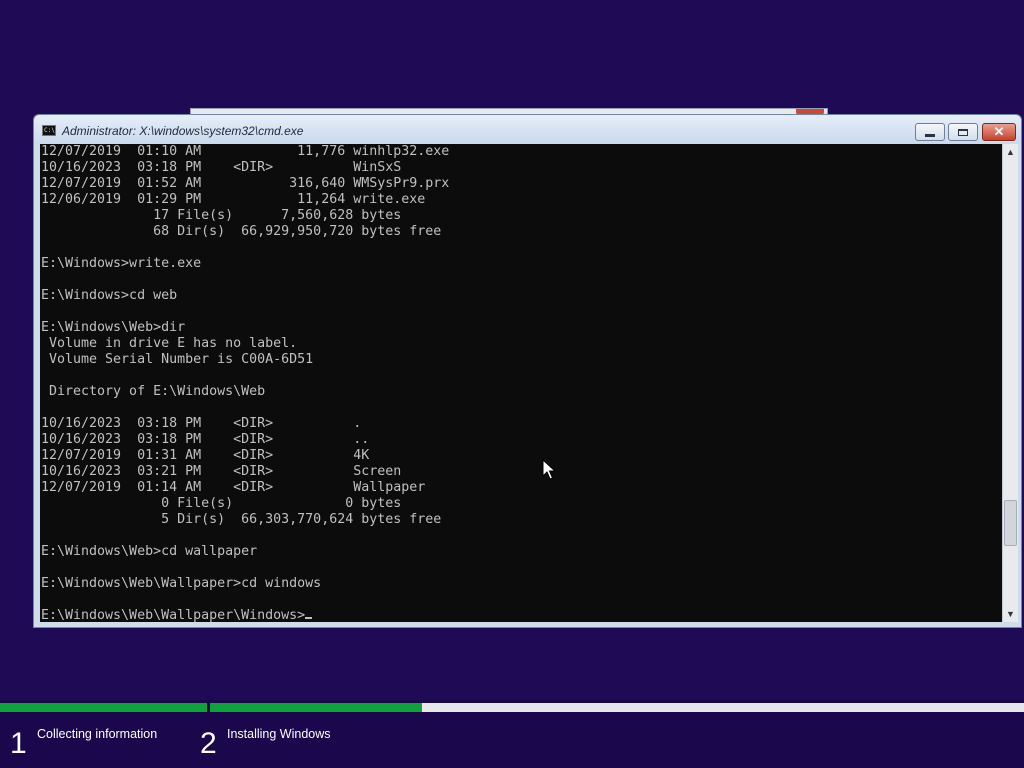 Image resolution: width=1024 pixels, height=768 pixels. Describe the element at coordinates (1010, 523) in the screenshot. I see `scroll-thumb` at that location.